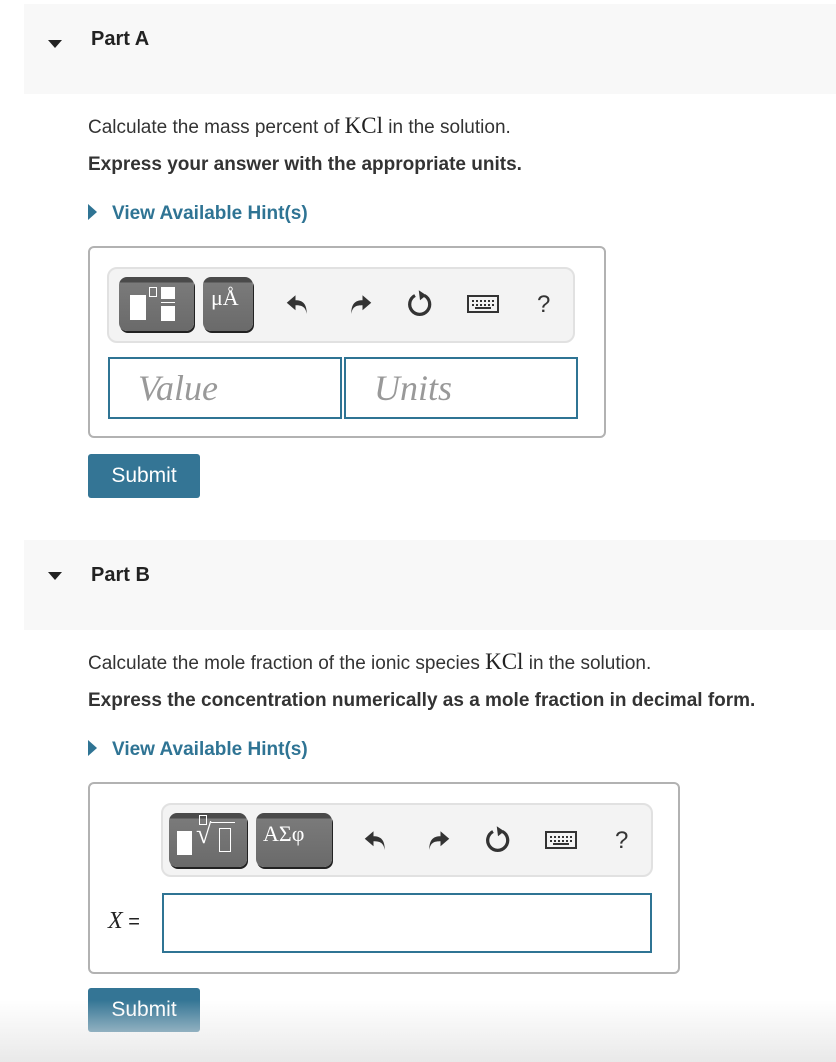 The width and height of the screenshot is (836, 1062). Describe the element at coordinates (124, 921) in the screenshot. I see `mole-fraction-label: X =` at that location.